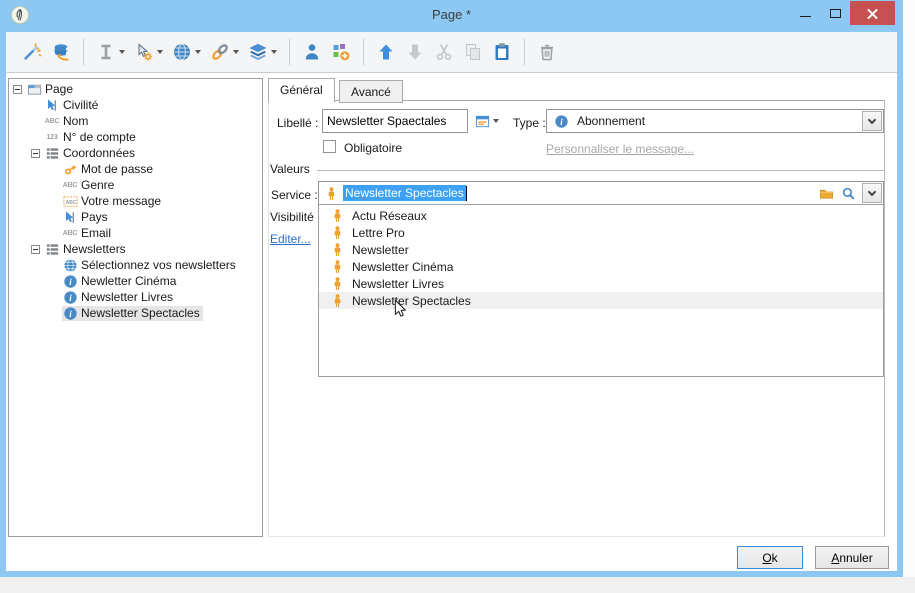 Image resolution: width=915 pixels, height=593 pixels. Describe the element at coordinates (294, 195) in the screenshot. I see `service-label: Service :` at that location.